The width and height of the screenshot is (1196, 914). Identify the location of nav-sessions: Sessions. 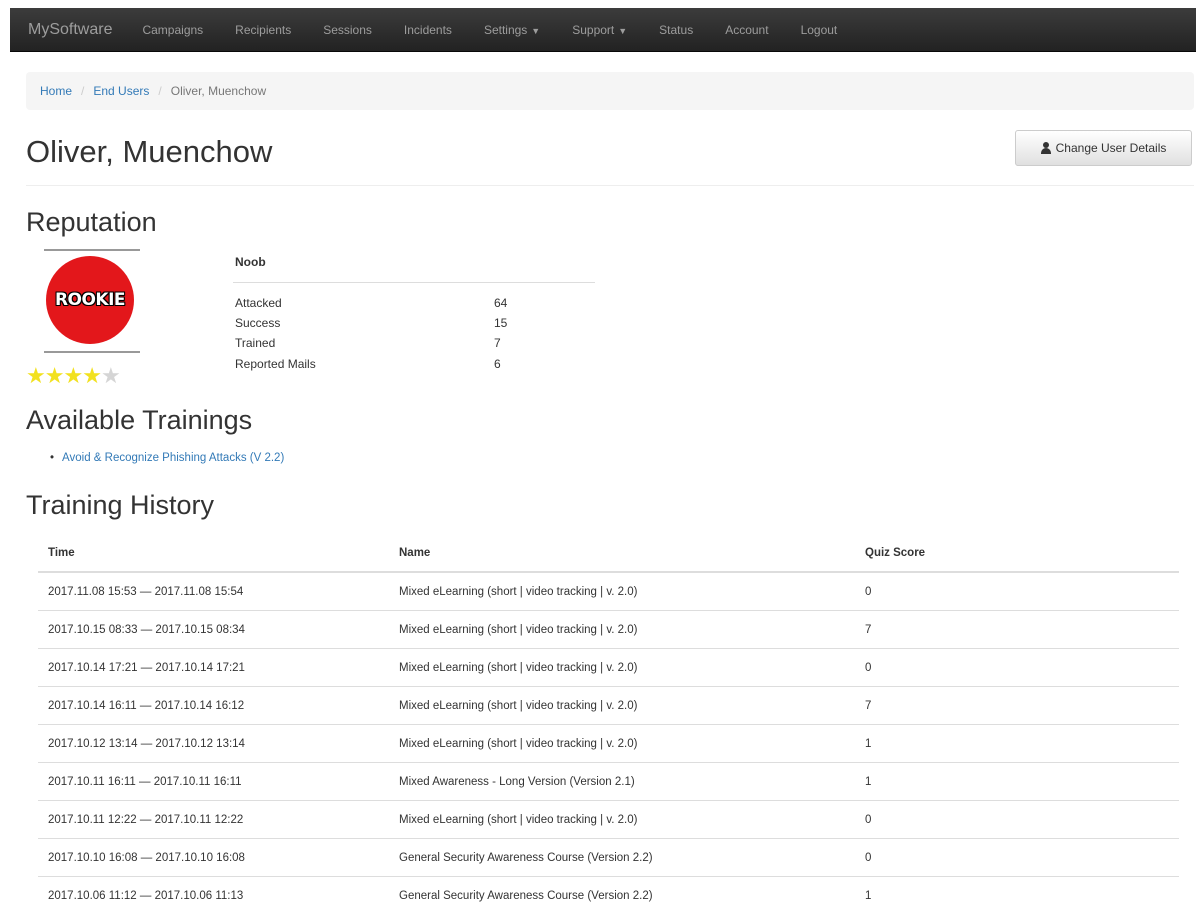
(347, 30).